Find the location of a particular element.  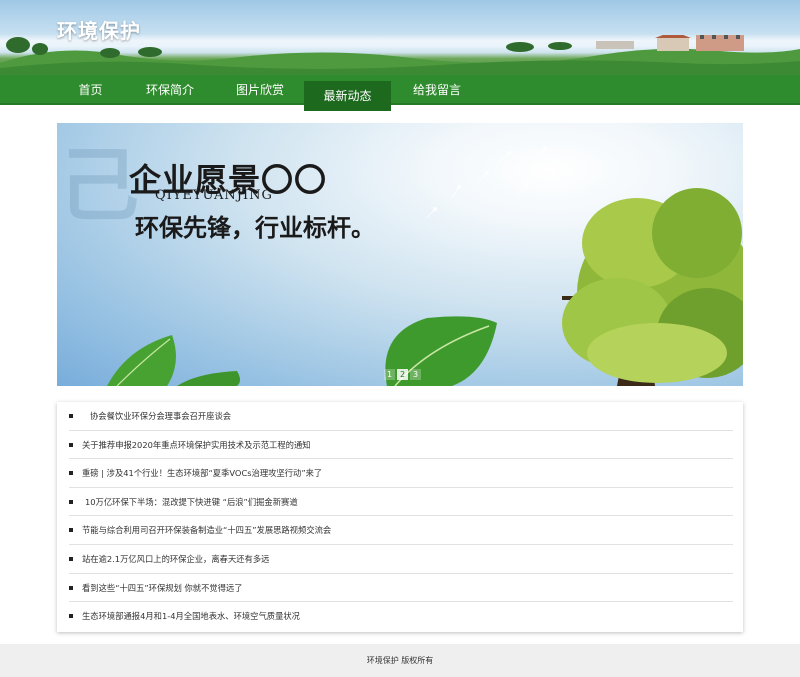

news-item-title: 10万亿环保下半场：混改提下快进键 “后浪”们掘金新赛道 is located at coordinates (190, 502).